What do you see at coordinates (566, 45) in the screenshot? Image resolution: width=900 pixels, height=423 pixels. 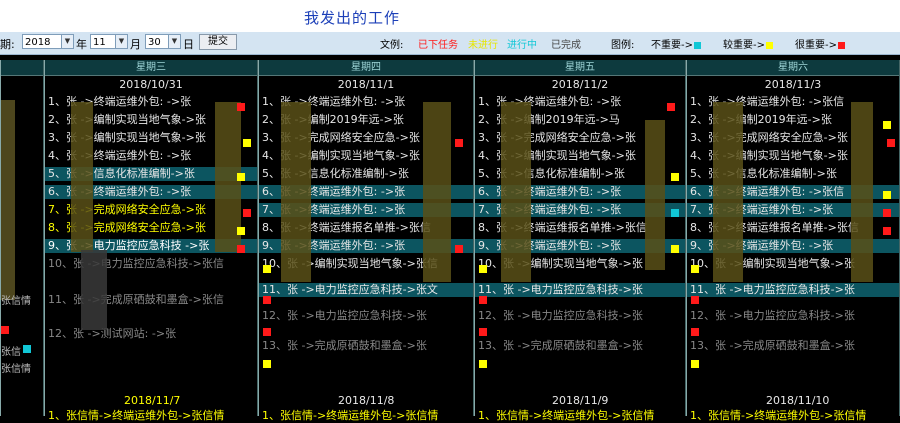 I see `status-done: 已完成` at bounding box center [566, 45].